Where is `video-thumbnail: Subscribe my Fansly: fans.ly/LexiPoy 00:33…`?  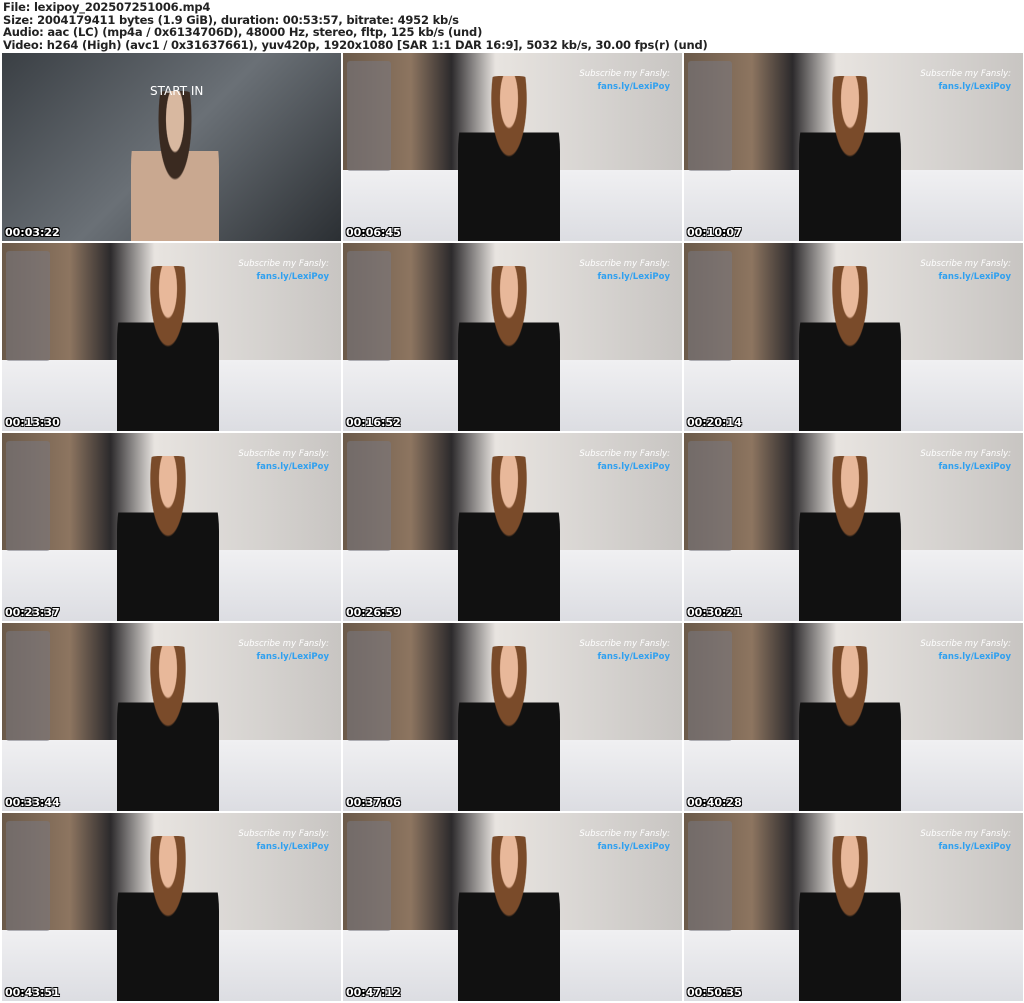
video-thumbnail: Subscribe my Fansly: fans.ly/LexiPoy 00:33… is located at coordinates (171, 717).